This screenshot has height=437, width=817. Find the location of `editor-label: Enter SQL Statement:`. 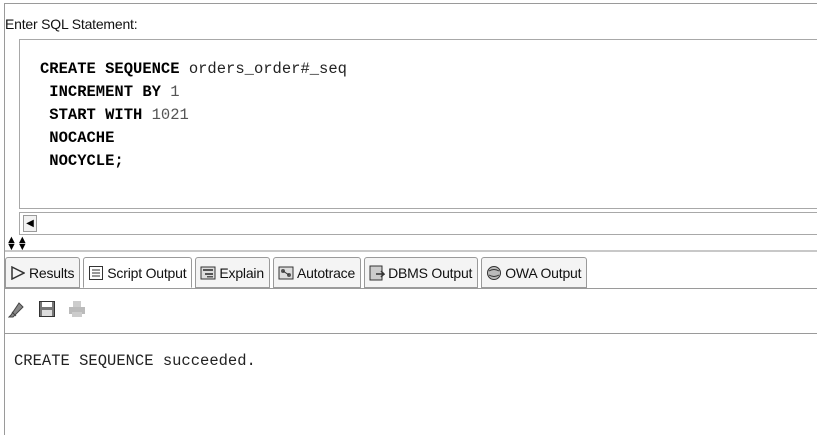

editor-label: Enter SQL Statement: is located at coordinates (71, 24).